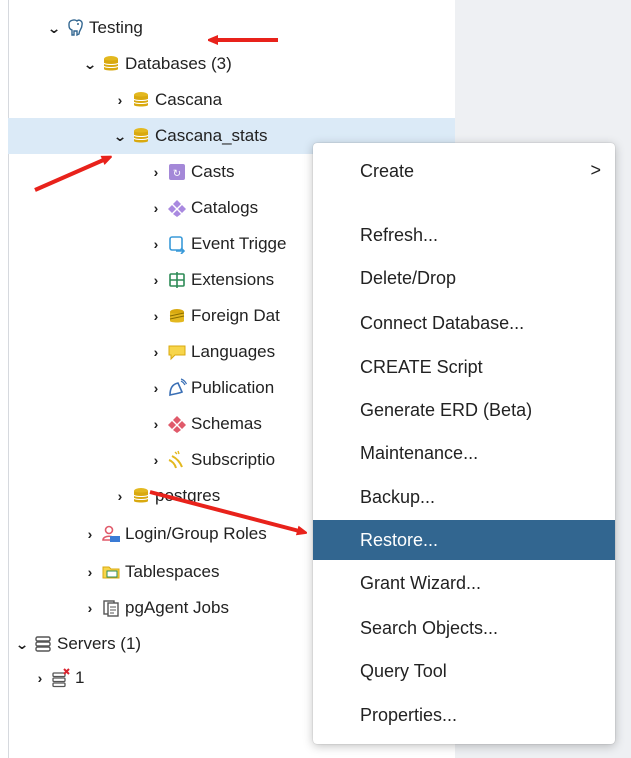  Describe the element at coordinates (211, 135) in the screenshot. I see `tree-label: Cascana_stats` at that location.